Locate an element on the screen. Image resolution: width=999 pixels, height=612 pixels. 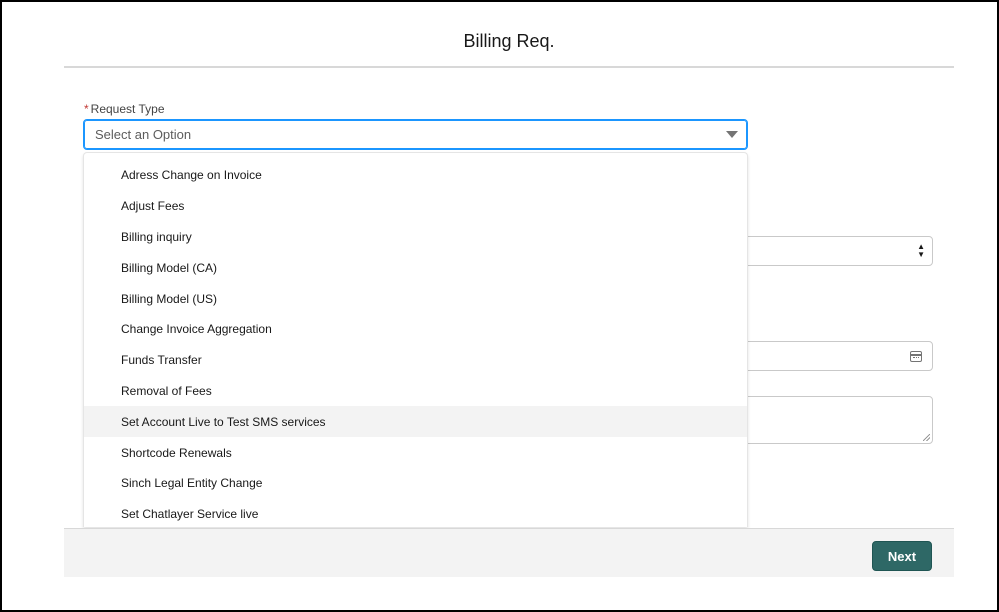
title-divider is located at coordinates (509, 67).